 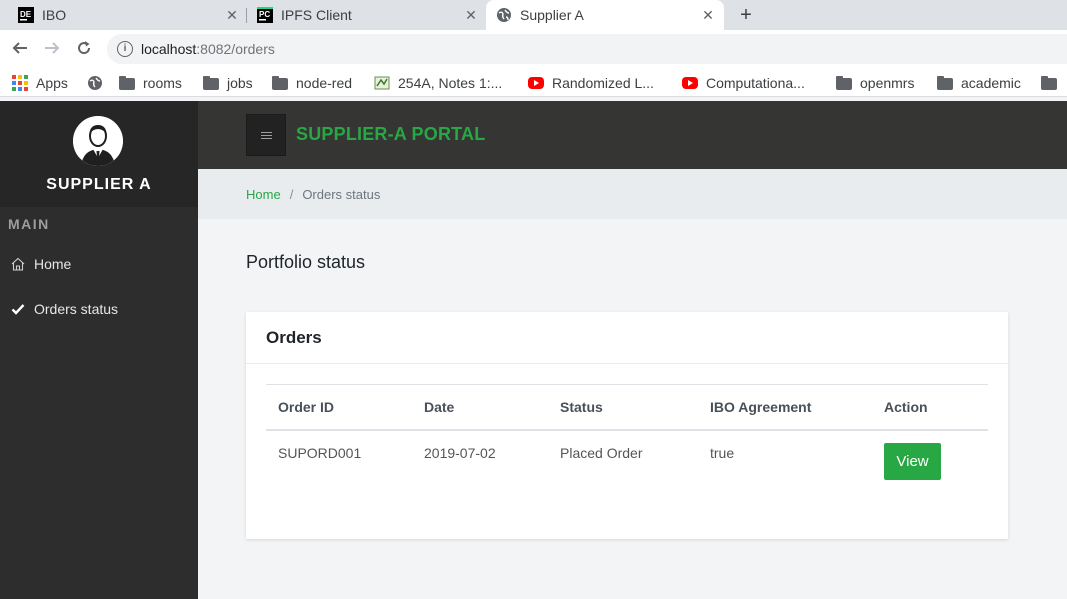 I want to click on bookmark-label: jobs, so click(x=240, y=83).